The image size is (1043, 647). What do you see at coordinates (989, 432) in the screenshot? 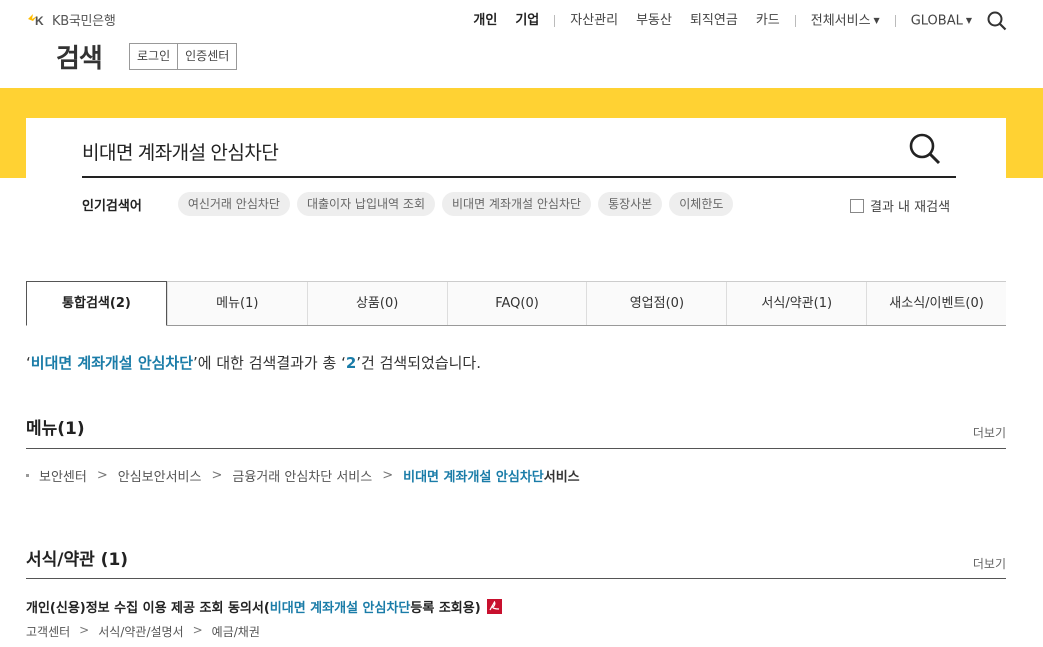
I see `menu-more-link: 더보기` at bounding box center [989, 432].